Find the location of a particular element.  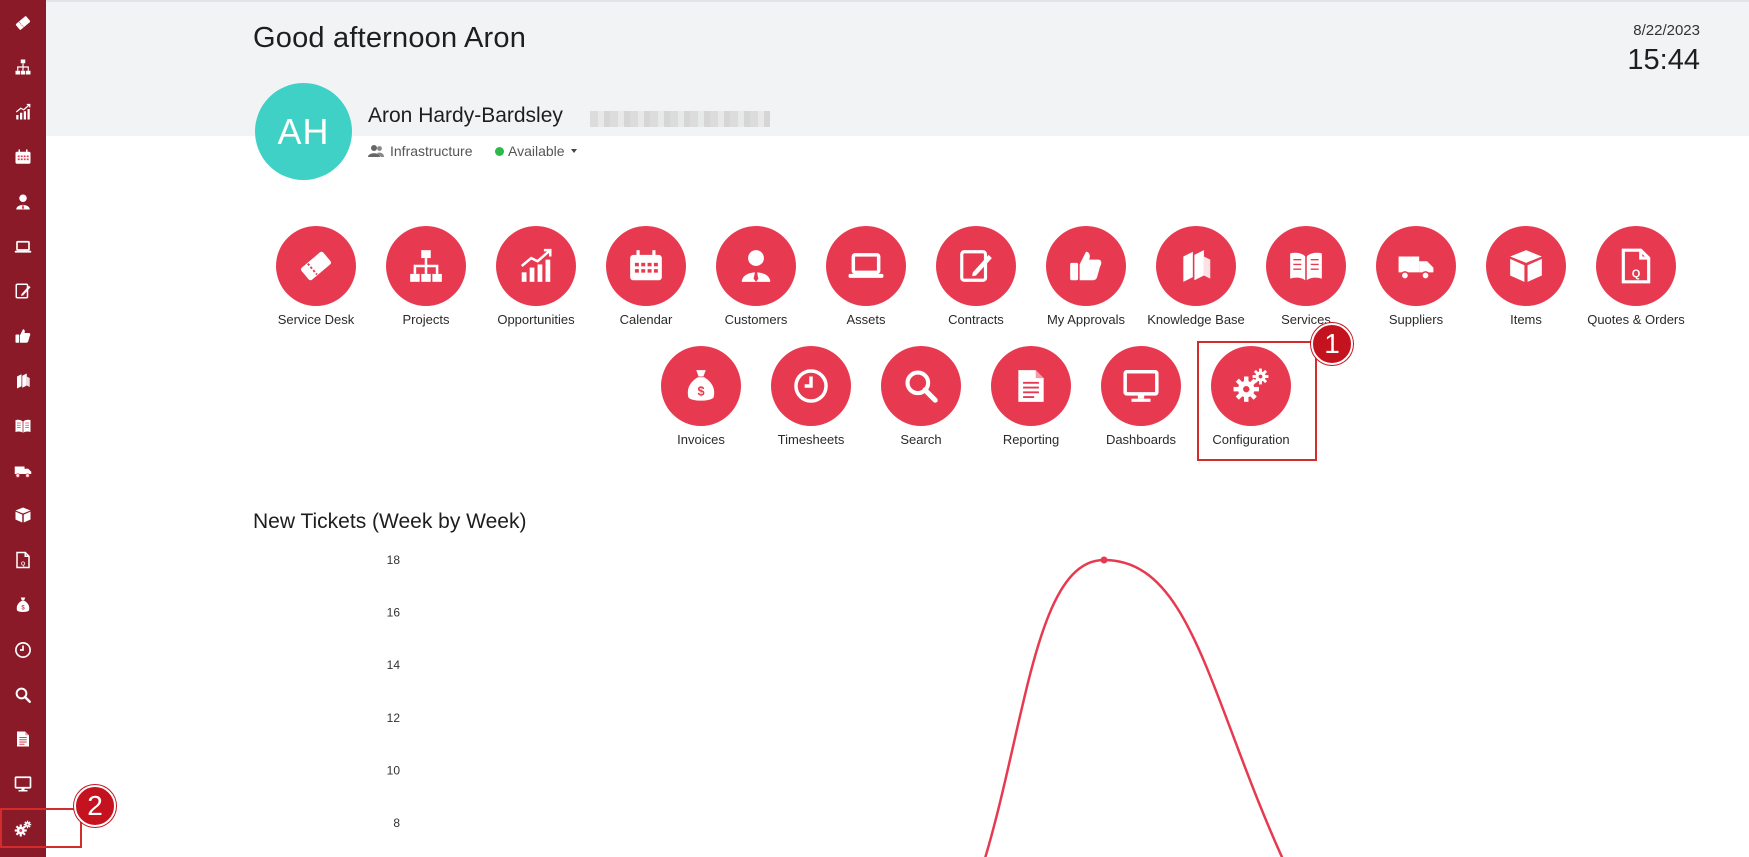

series-line is located at coordinates (1134, 707).